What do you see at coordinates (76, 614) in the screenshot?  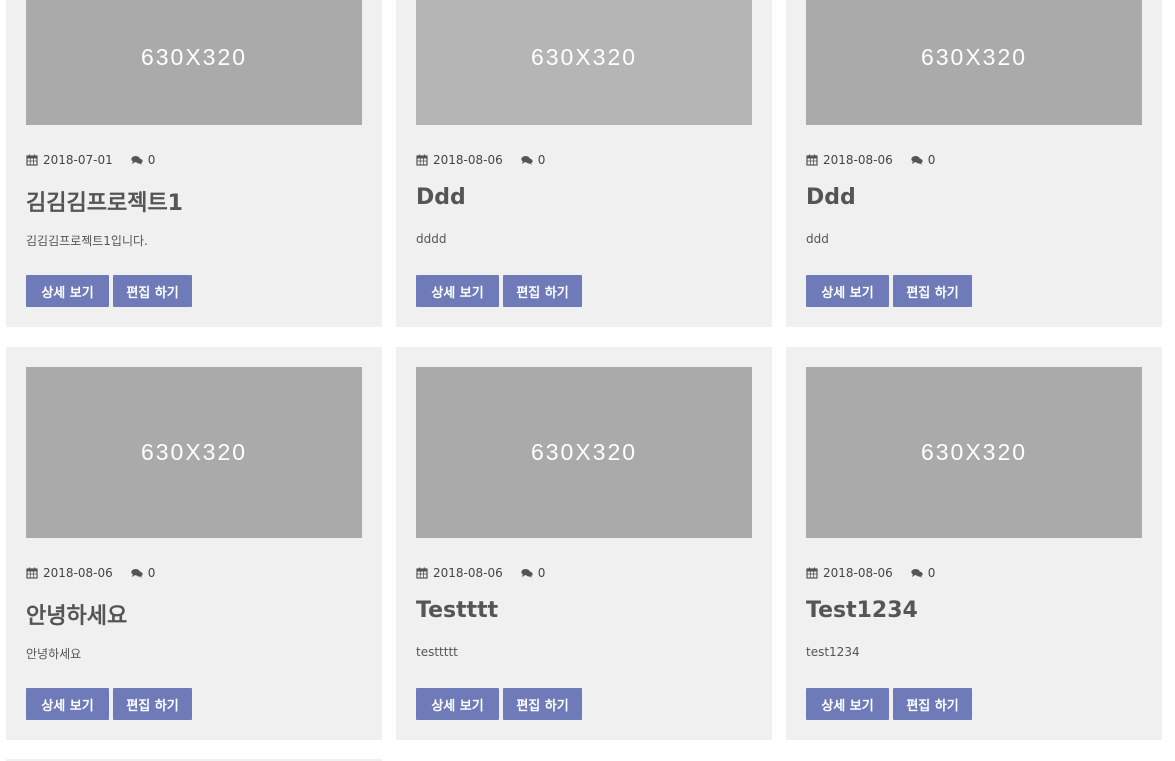 I see `project-title: 안녕하세요` at bounding box center [76, 614].